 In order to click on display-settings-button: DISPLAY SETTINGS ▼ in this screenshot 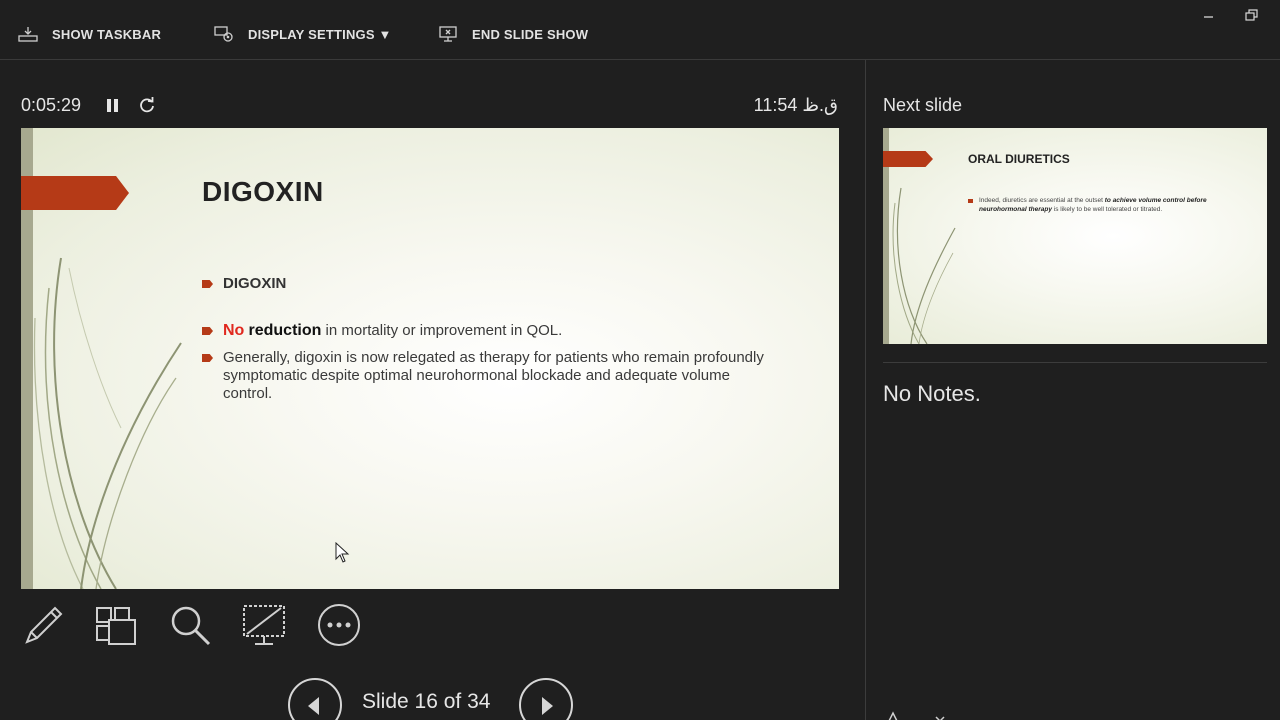, I will do `click(303, 34)`.